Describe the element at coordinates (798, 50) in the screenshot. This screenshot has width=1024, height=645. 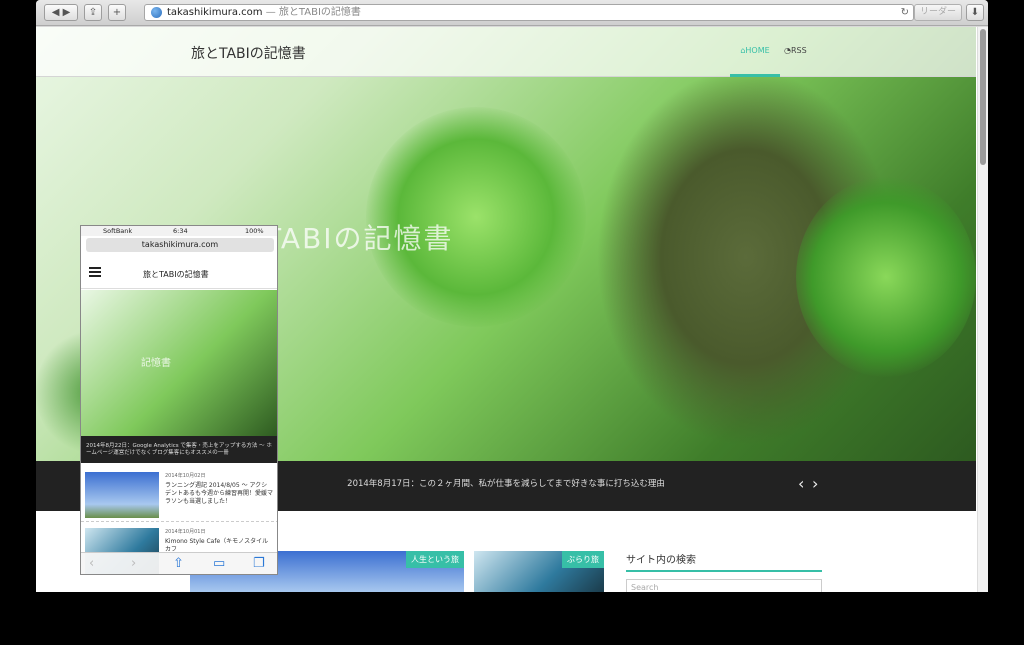
I see `nav-rss-label: RSS` at that location.